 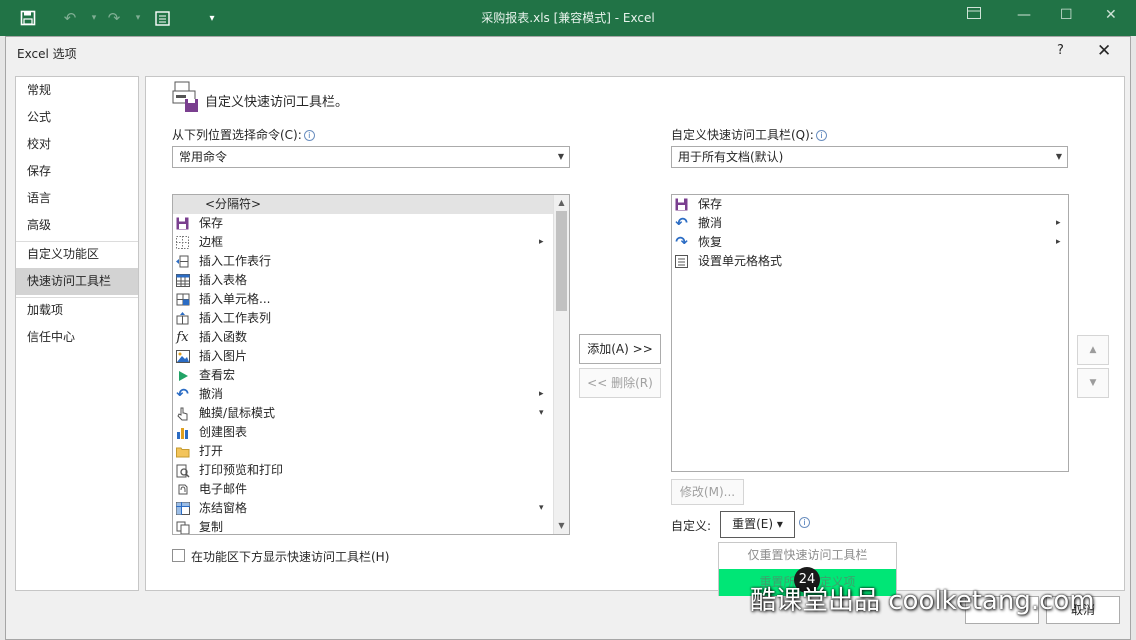 I want to click on commands-scrollbar: ▲ ▼, so click(x=561, y=364).